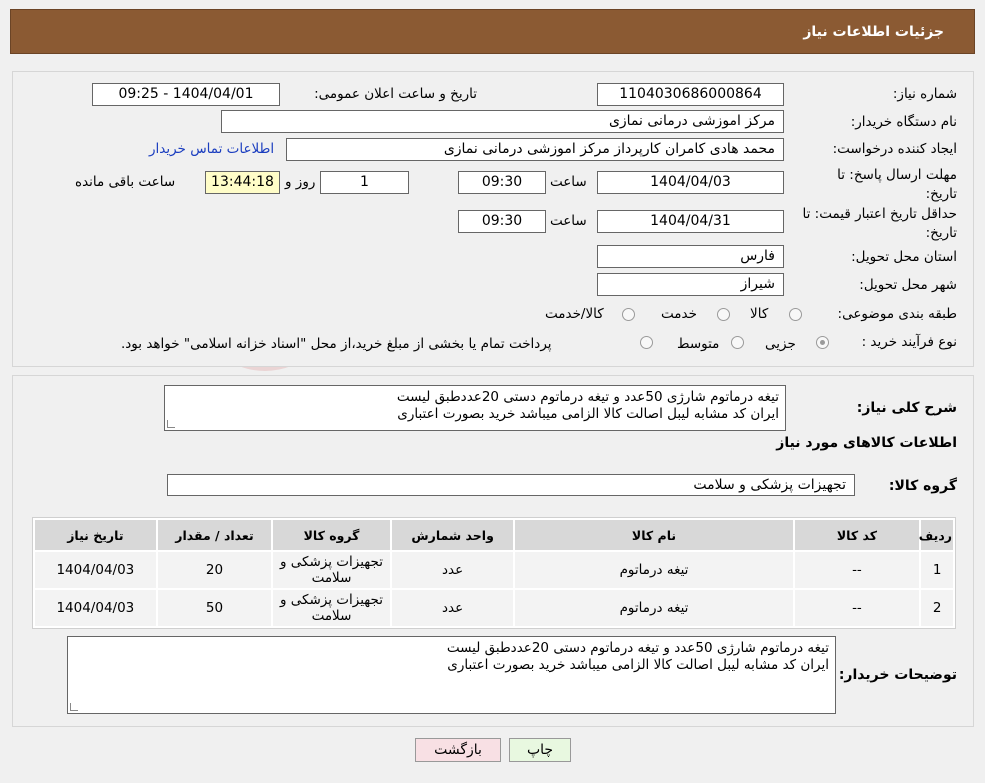  I want to click on purchase-option-minor: جزیی, so click(780, 344).